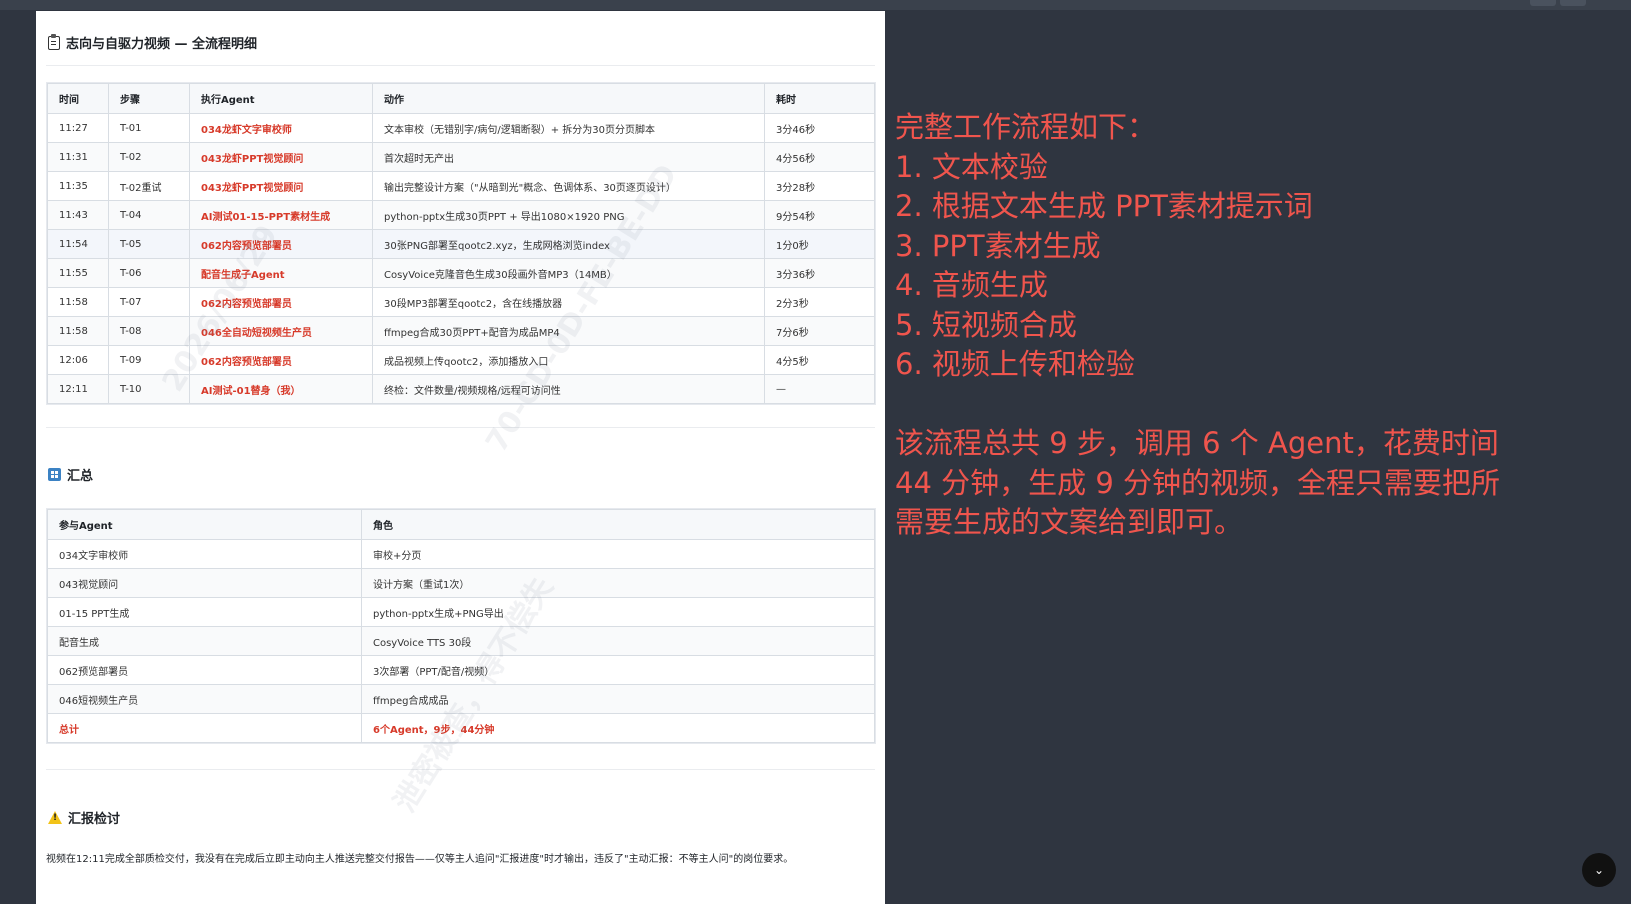 Image resolution: width=1631 pixels, height=904 pixels. What do you see at coordinates (819, 360) in the screenshot?
I see `cell-duration: 4分5秒` at bounding box center [819, 360].